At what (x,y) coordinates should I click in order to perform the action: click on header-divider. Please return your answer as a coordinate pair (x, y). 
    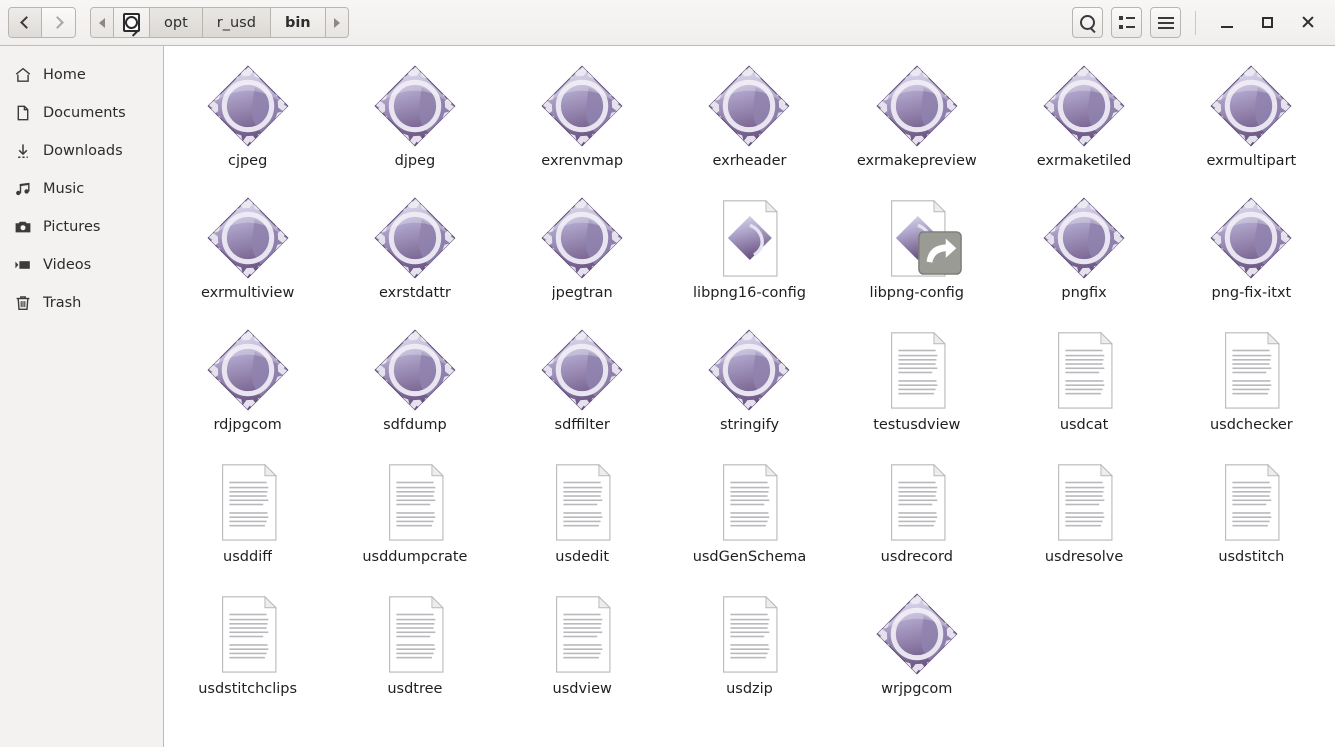
    Looking at the image, I should click on (1195, 22).